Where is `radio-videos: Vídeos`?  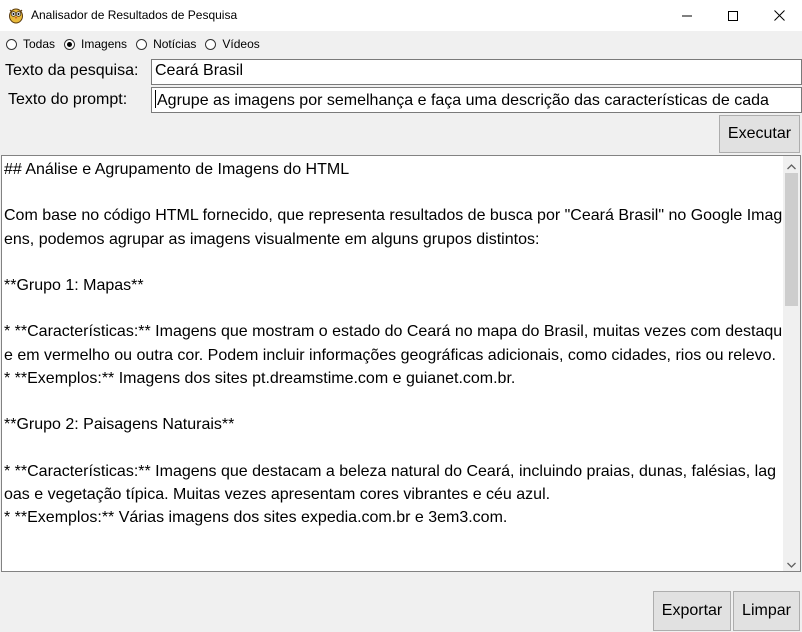
radio-videos: Vídeos is located at coordinates (232, 44).